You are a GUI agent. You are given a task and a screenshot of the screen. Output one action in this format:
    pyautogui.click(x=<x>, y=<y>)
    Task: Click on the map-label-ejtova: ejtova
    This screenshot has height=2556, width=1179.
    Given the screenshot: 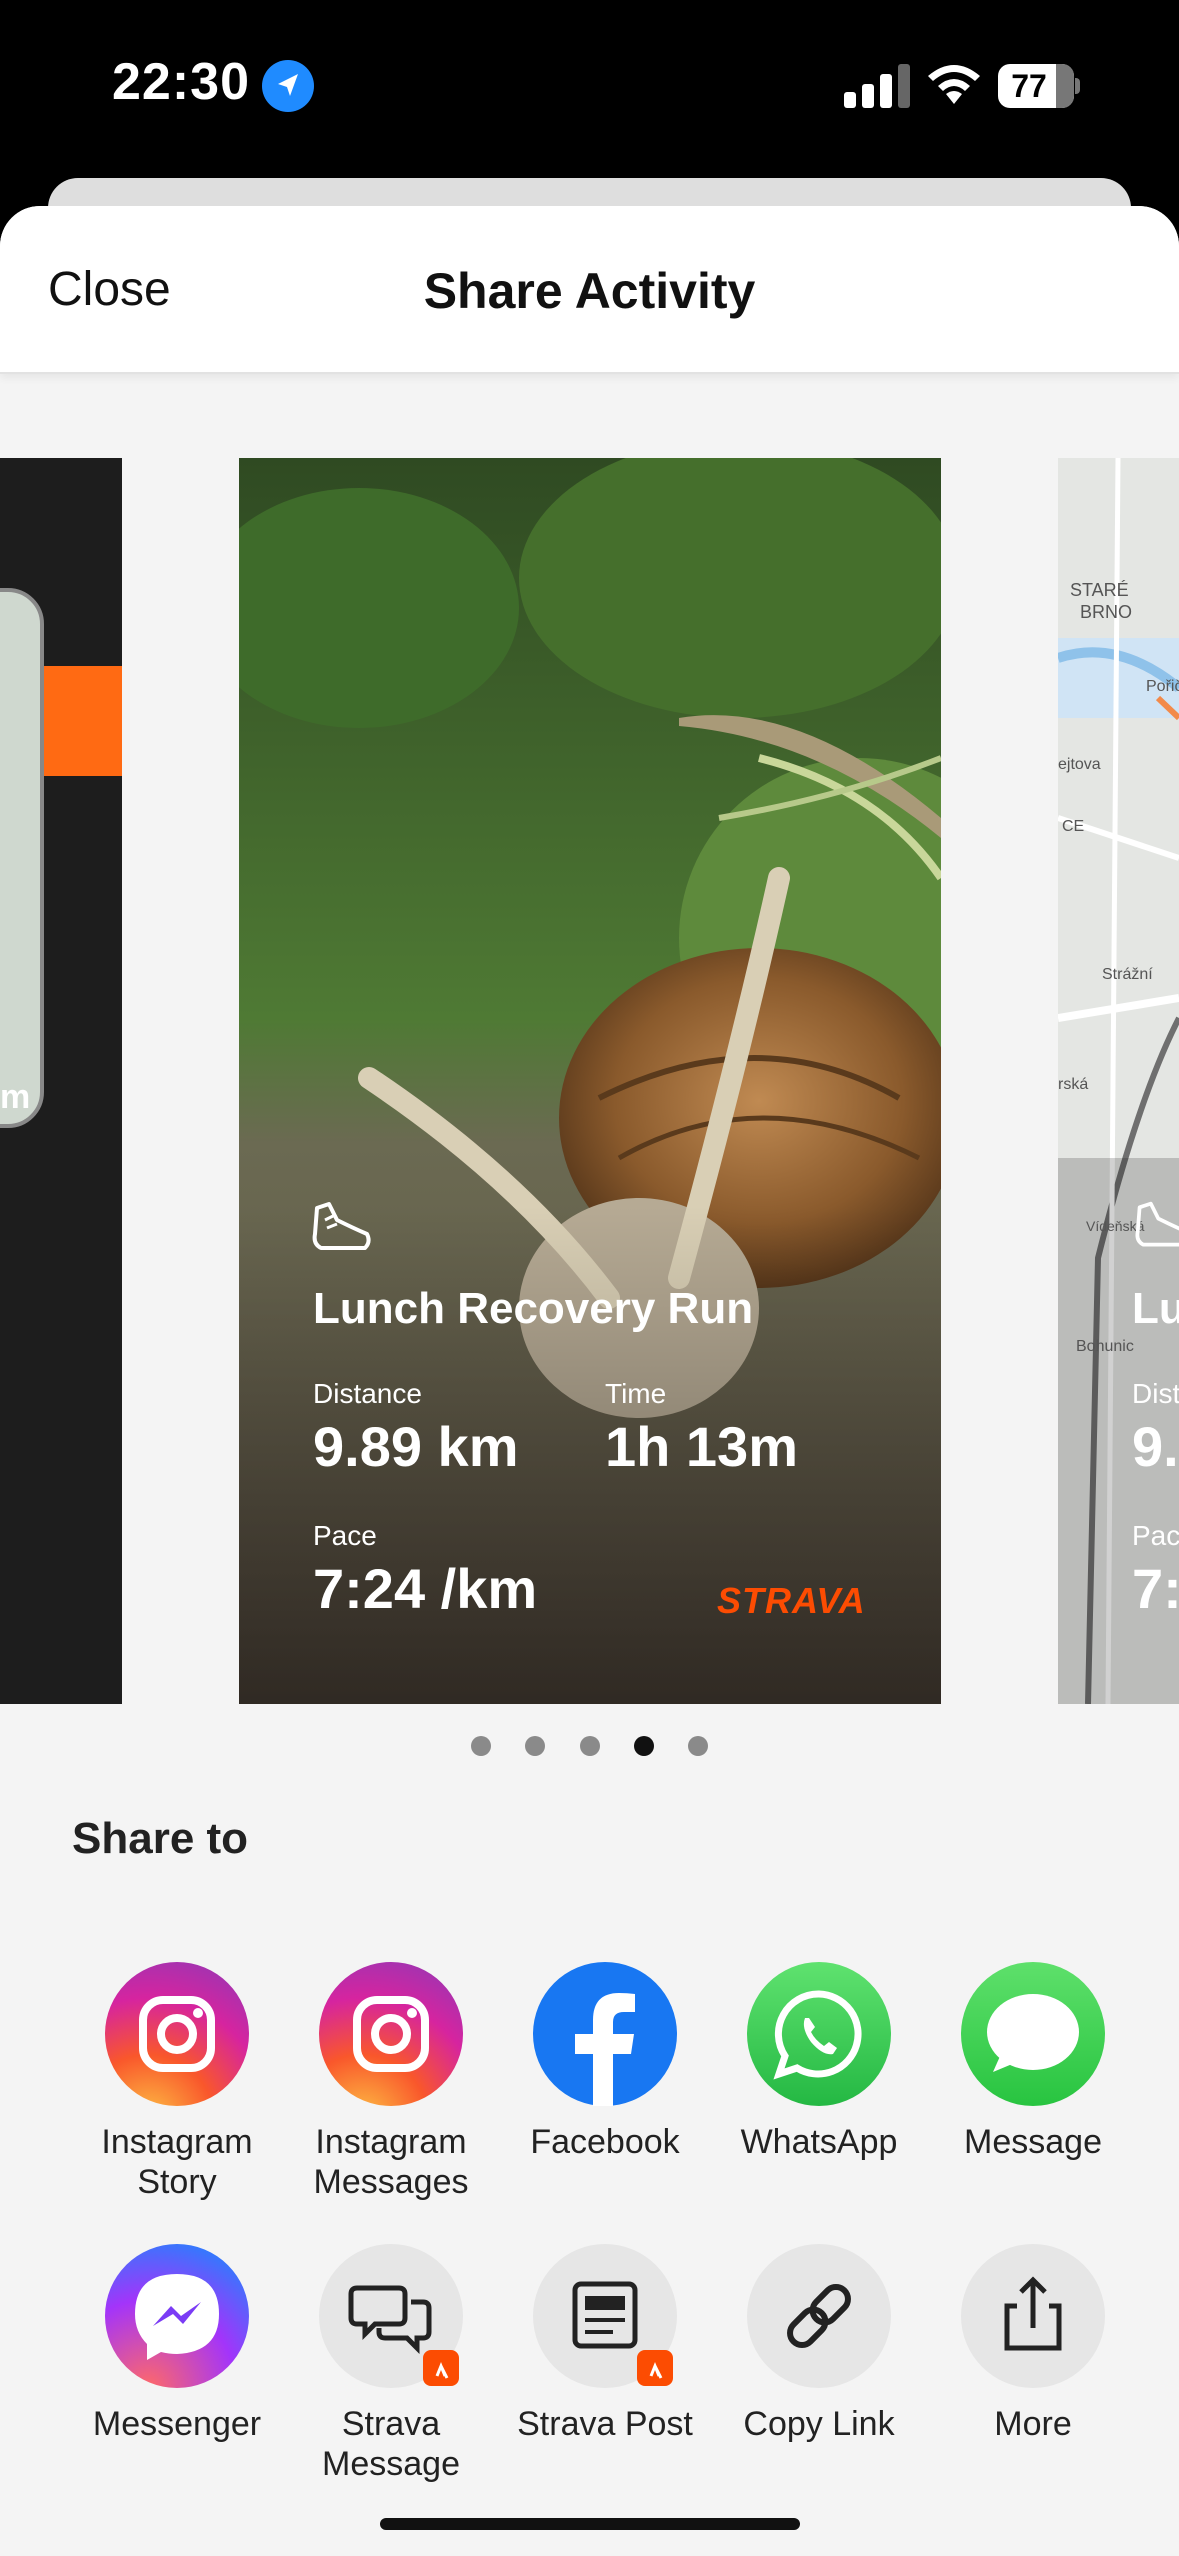 What is the action you would take?
    pyautogui.click(x=1079, y=764)
    